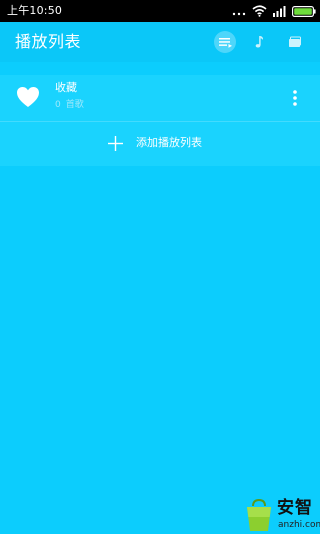 This screenshot has height=534, width=320. What do you see at coordinates (304, 11) in the screenshot?
I see `battery-icon` at bounding box center [304, 11].